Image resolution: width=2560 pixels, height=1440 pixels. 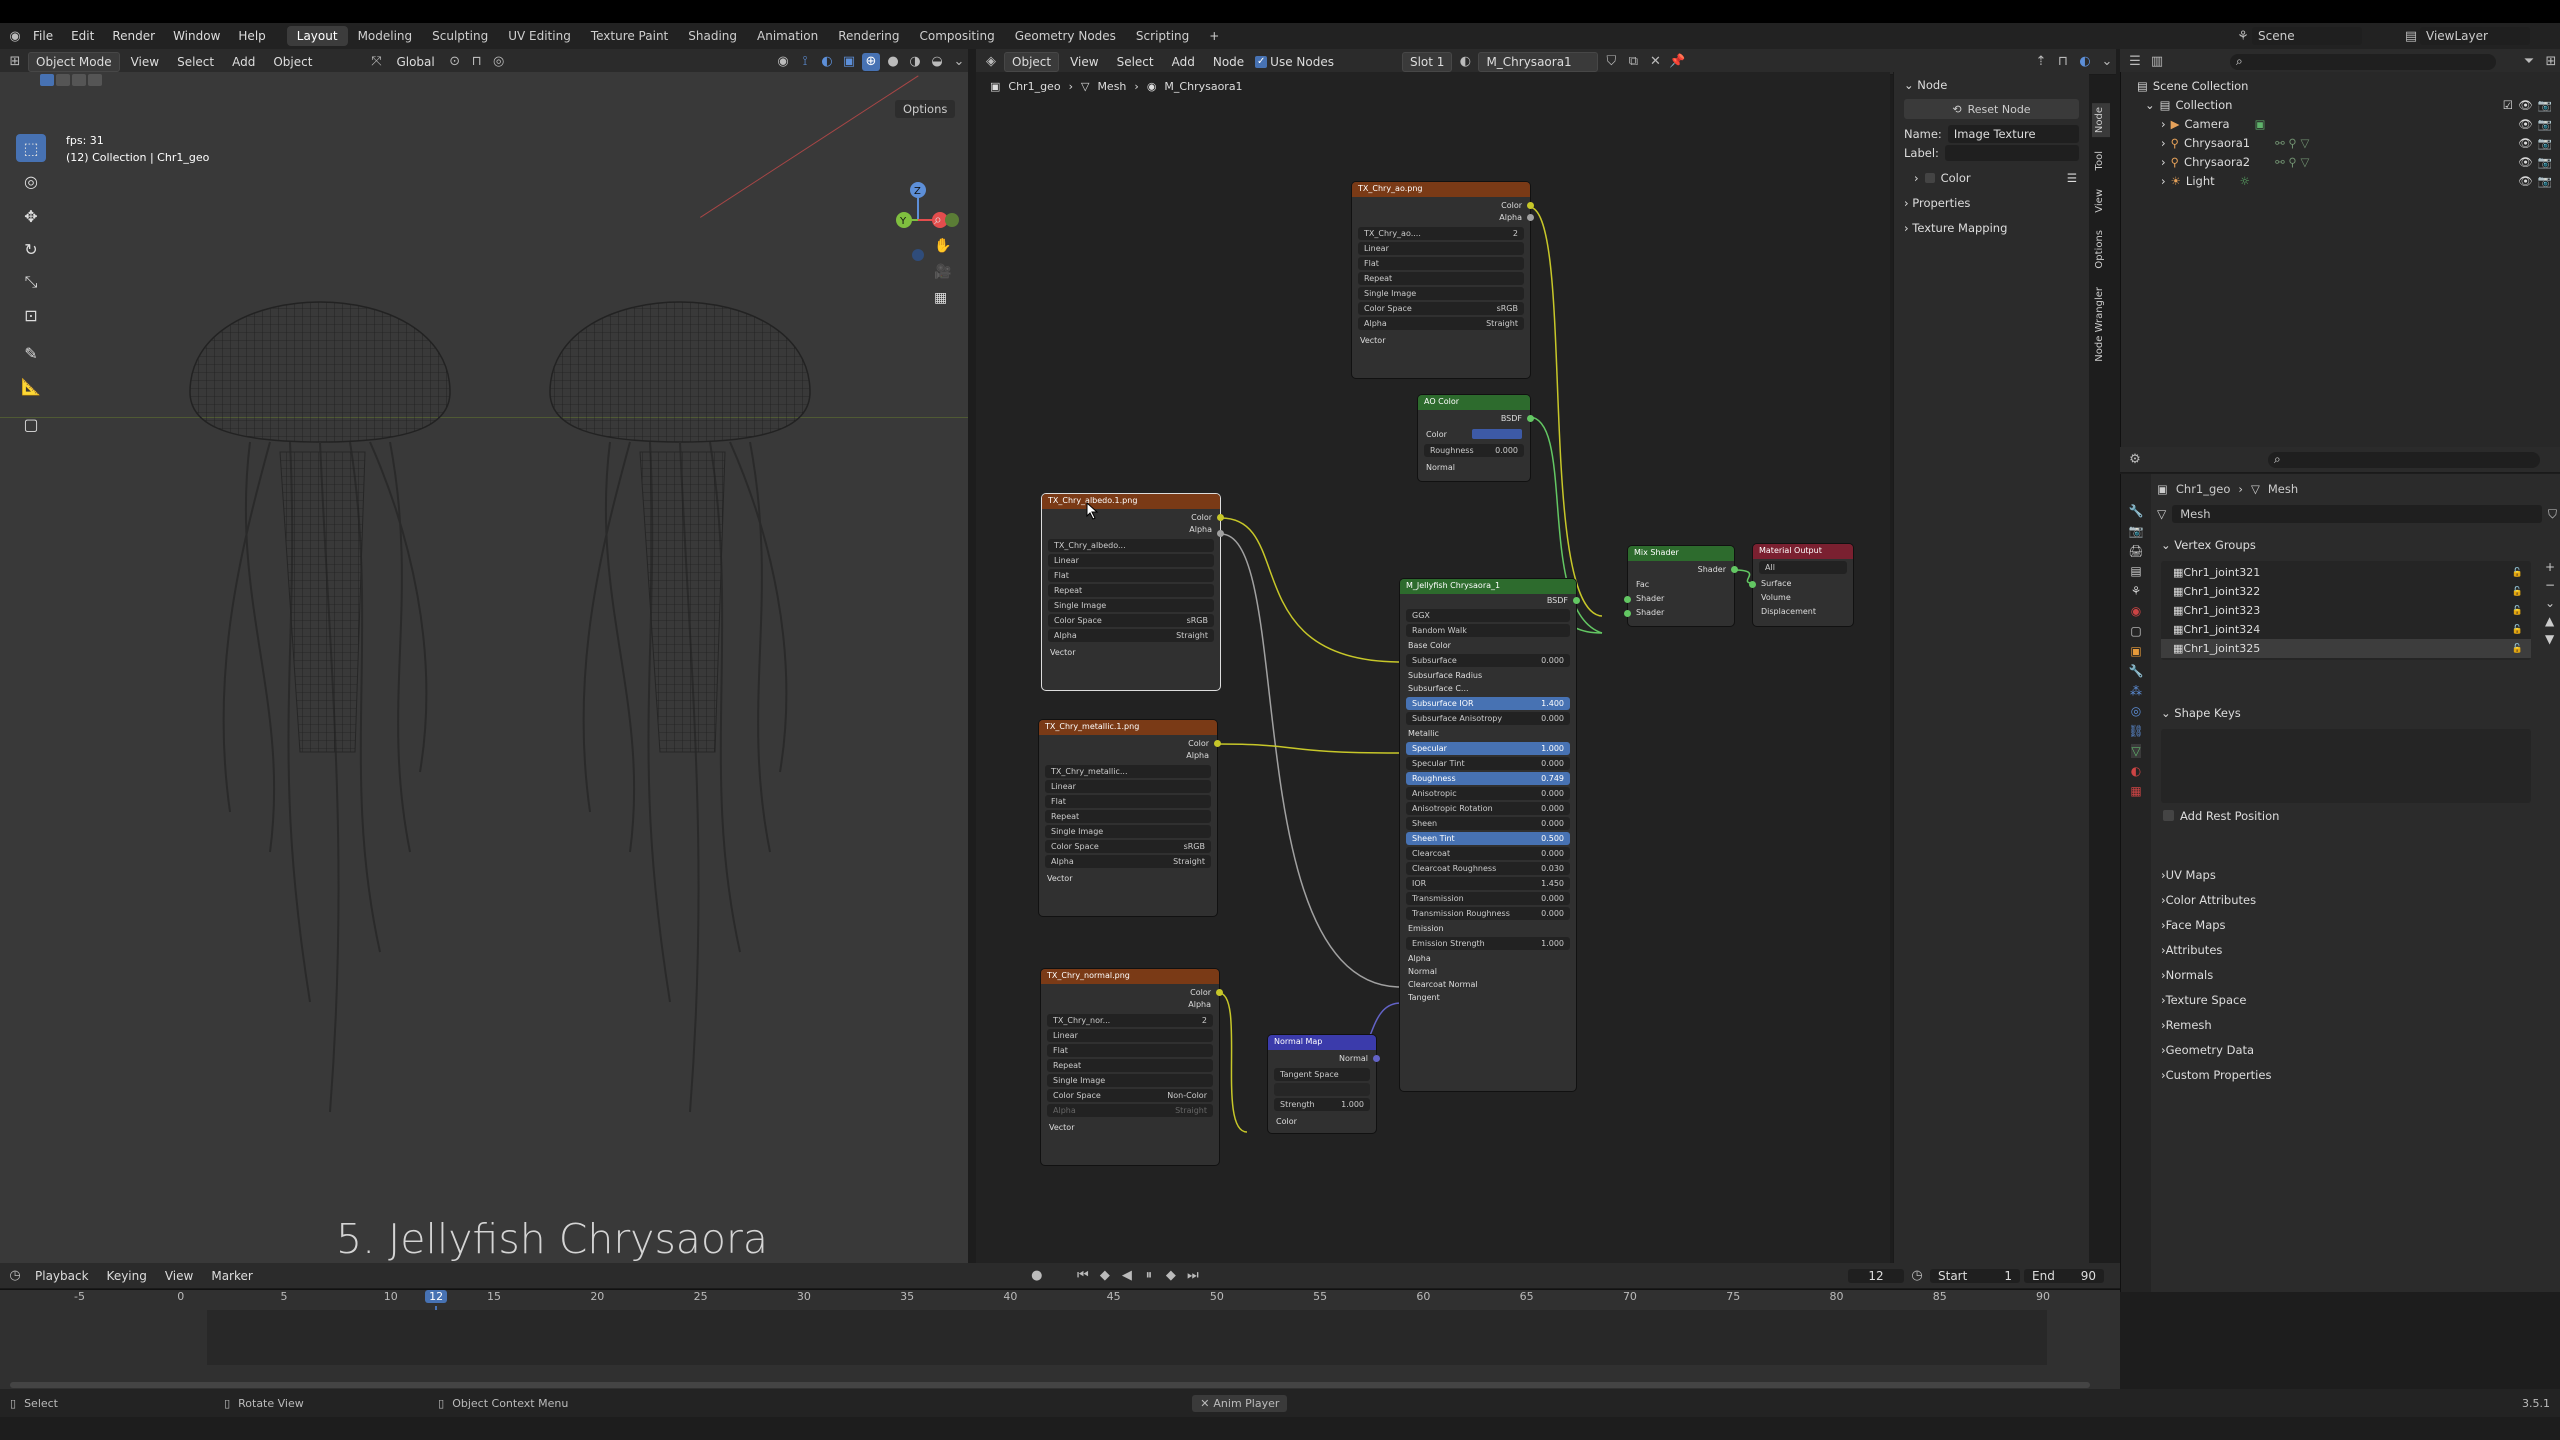 What do you see at coordinates (2346, 629) in the screenshot?
I see `vertex-group-item: ▦ Chr1_joint324 🔓` at bounding box center [2346, 629].